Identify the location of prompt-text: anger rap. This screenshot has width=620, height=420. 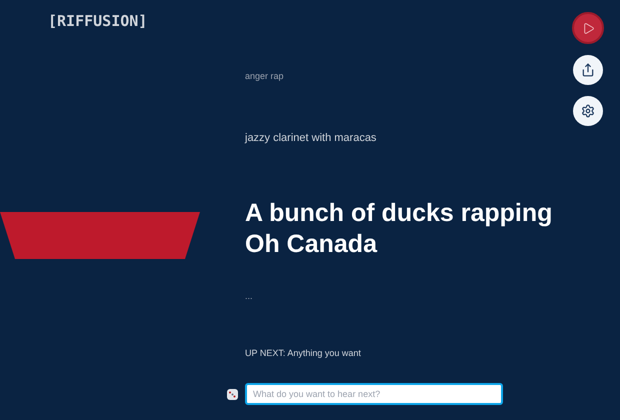
(264, 76).